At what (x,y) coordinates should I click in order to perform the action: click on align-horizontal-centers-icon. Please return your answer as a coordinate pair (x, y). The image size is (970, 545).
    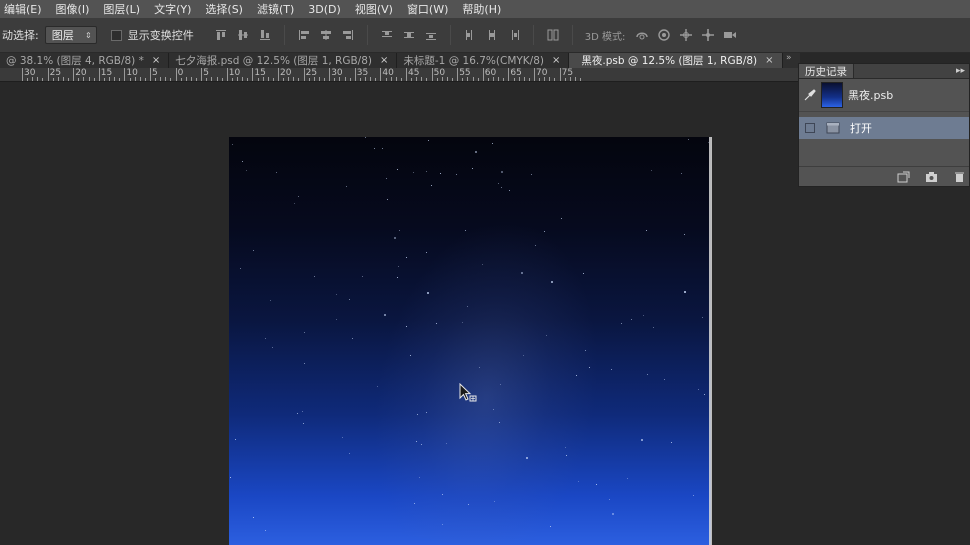
    Looking at the image, I should click on (326, 35).